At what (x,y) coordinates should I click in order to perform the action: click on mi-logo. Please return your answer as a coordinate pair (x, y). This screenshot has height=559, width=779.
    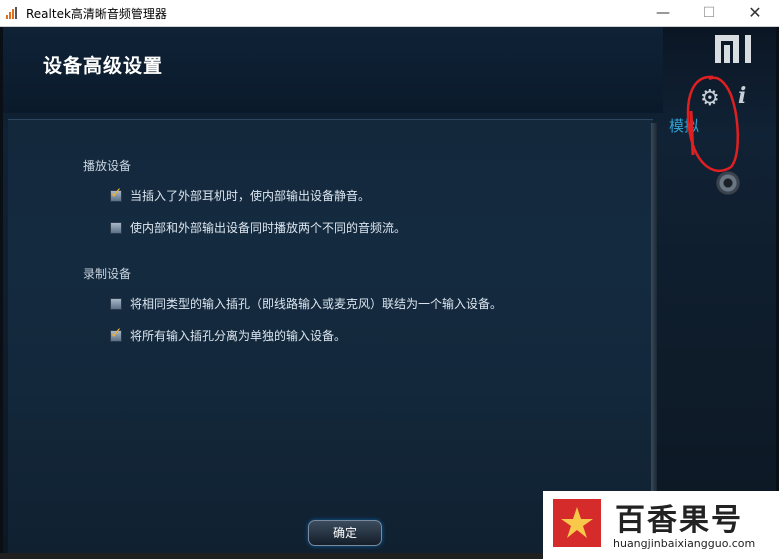
    Looking at the image, I should click on (733, 49).